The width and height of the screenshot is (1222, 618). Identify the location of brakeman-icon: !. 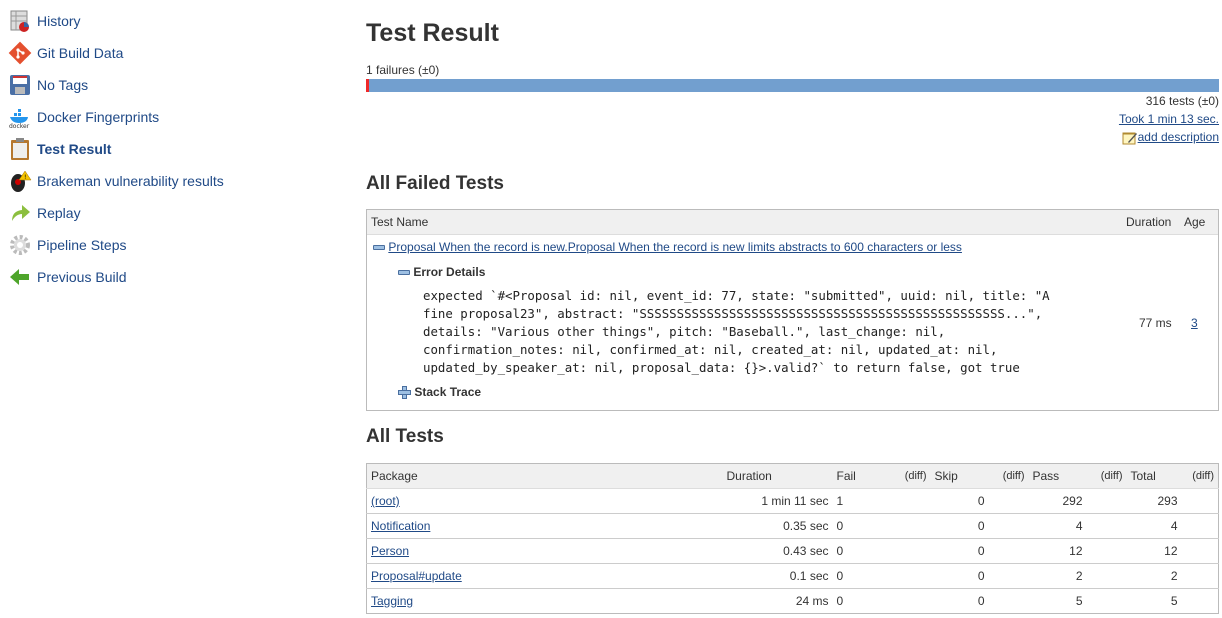
(20, 181).